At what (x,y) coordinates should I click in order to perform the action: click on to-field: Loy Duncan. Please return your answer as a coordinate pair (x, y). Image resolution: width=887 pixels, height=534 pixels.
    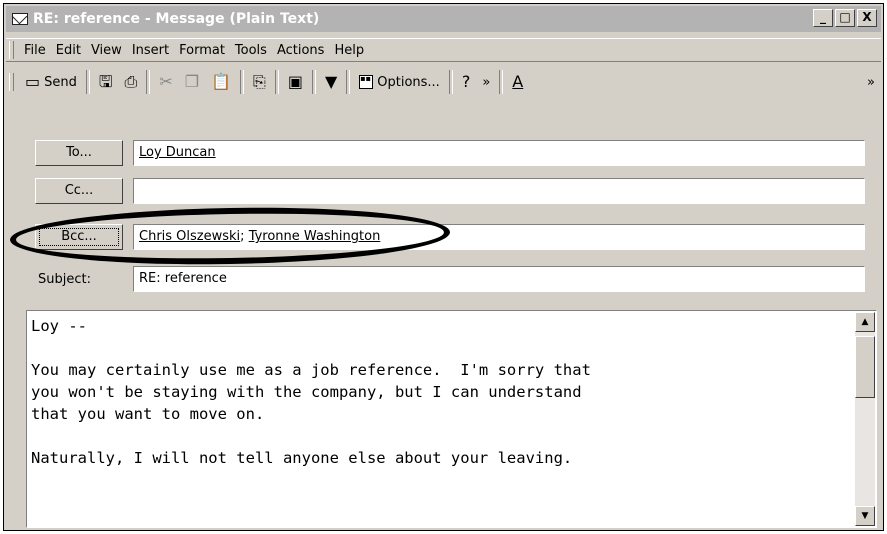
    Looking at the image, I should click on (499, 153).